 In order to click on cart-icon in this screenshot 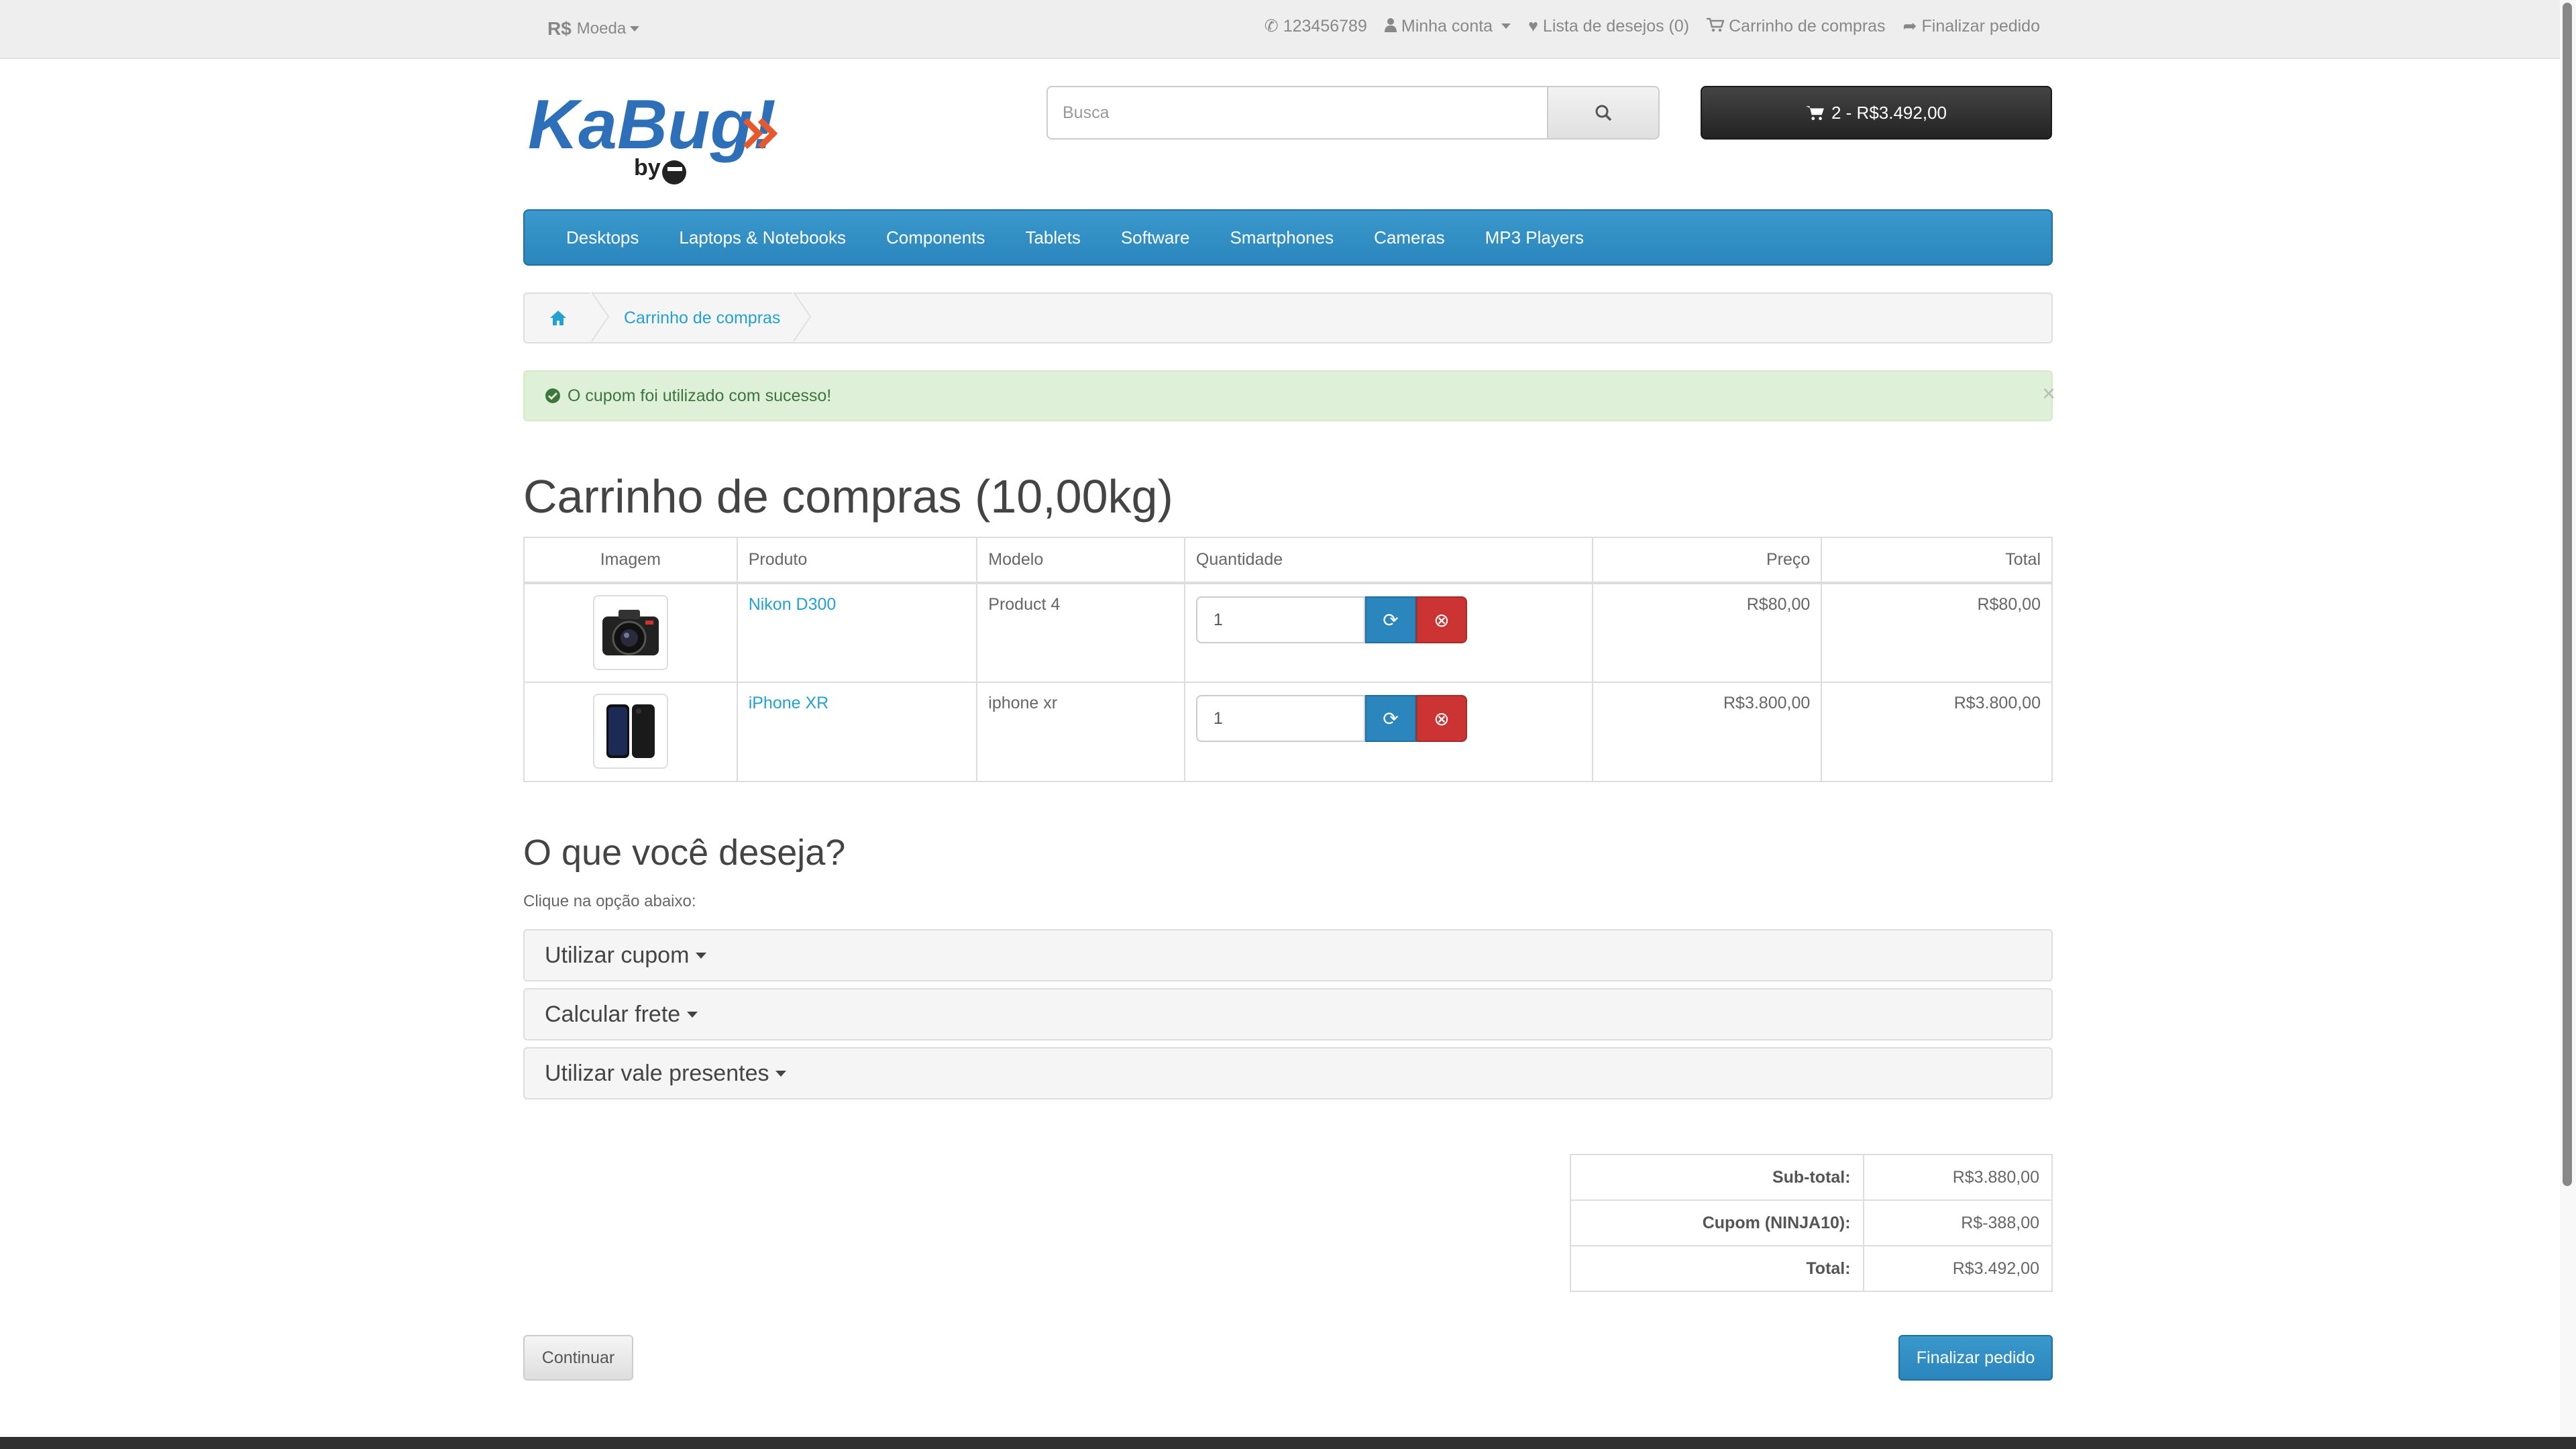, I will do `click(1814, 113)`.